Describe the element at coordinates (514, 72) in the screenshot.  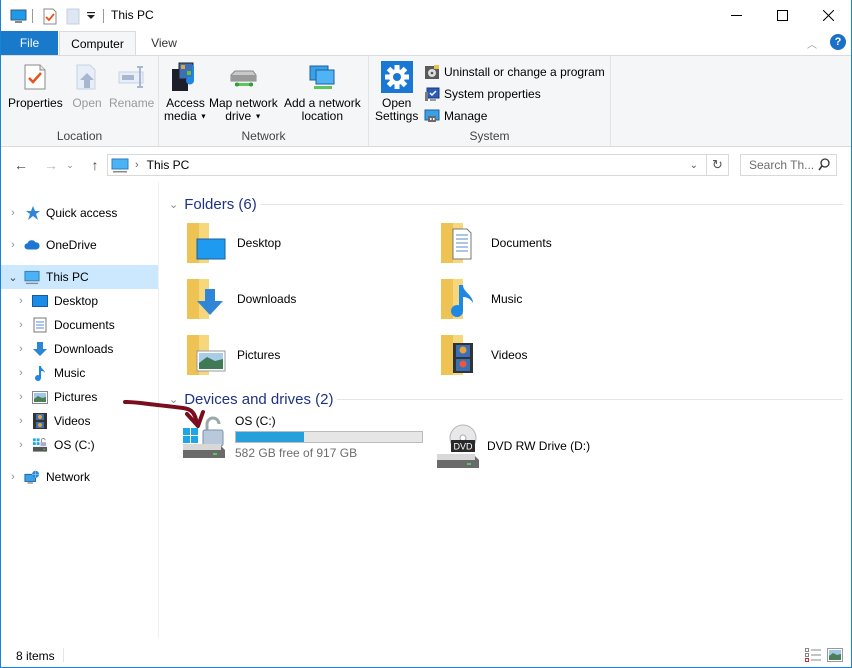
I see `uninstall-program-button: Uninstall or change a program` at that location.